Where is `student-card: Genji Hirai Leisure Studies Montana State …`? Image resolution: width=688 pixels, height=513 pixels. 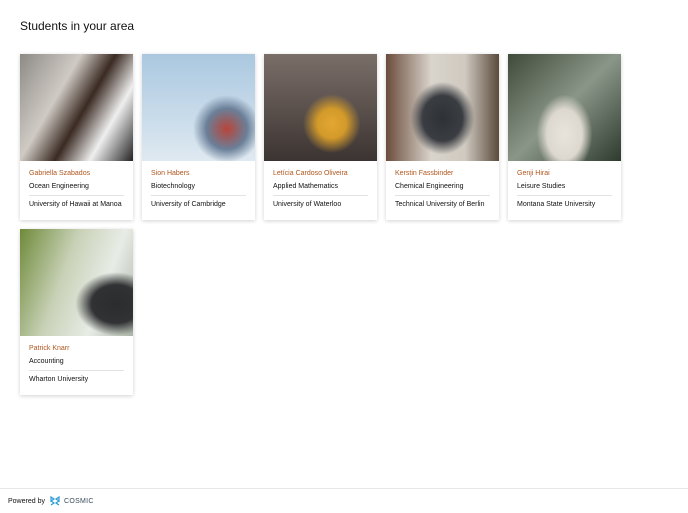 student-card: Genji Hirai Leisure Studies Montana State … is located at coordinates (564, 137).